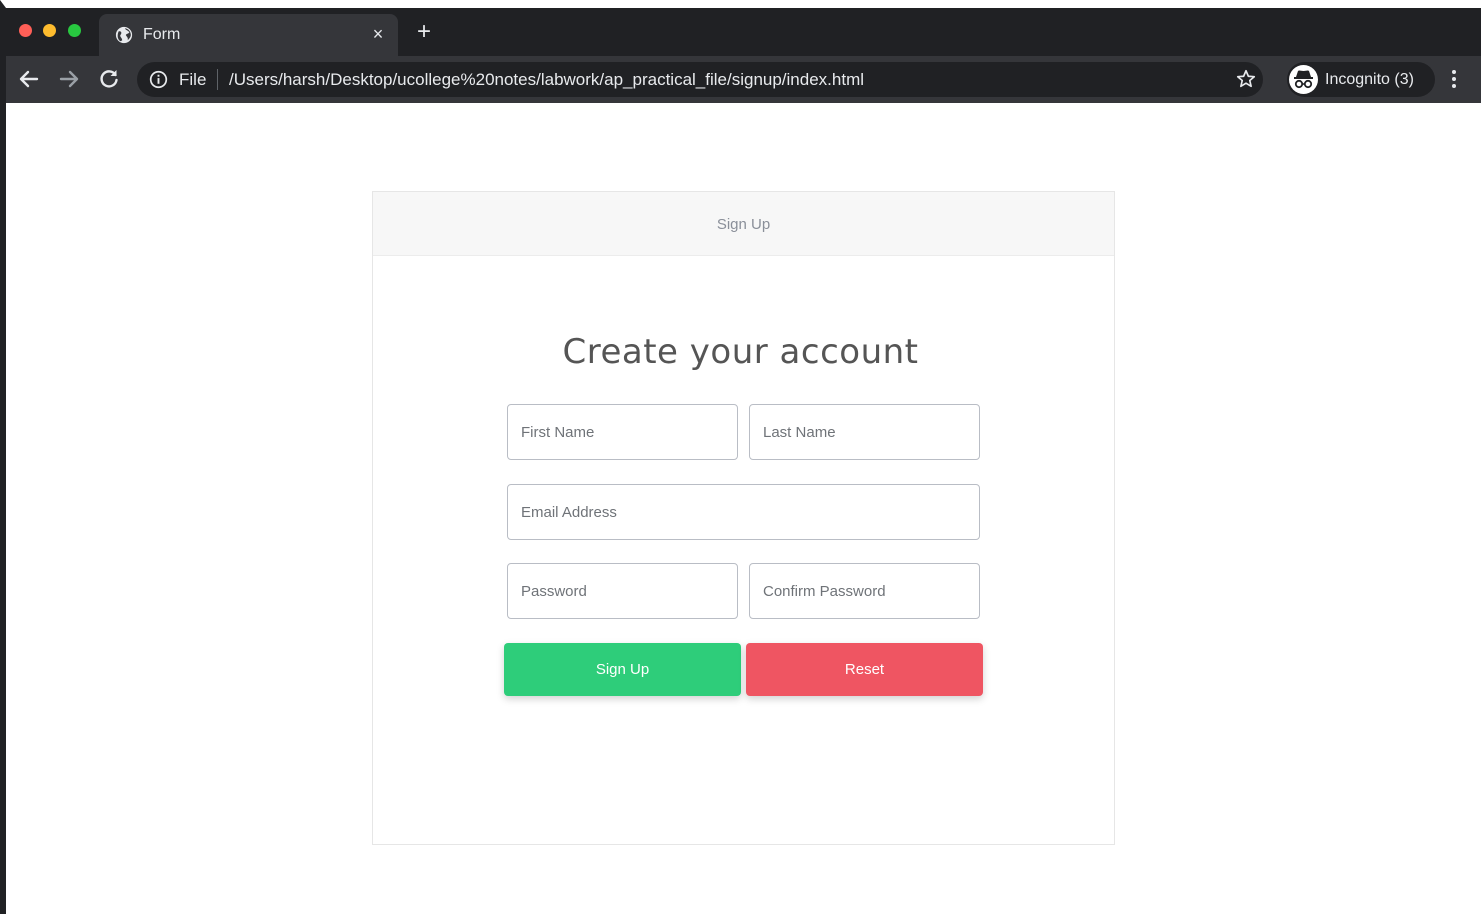 The height and width of the screenshot is (914, 1481). What do you see at coordinates (74, 30) in the screenshot?
I see `zoom-window-button` at bounding box center [74, 30].